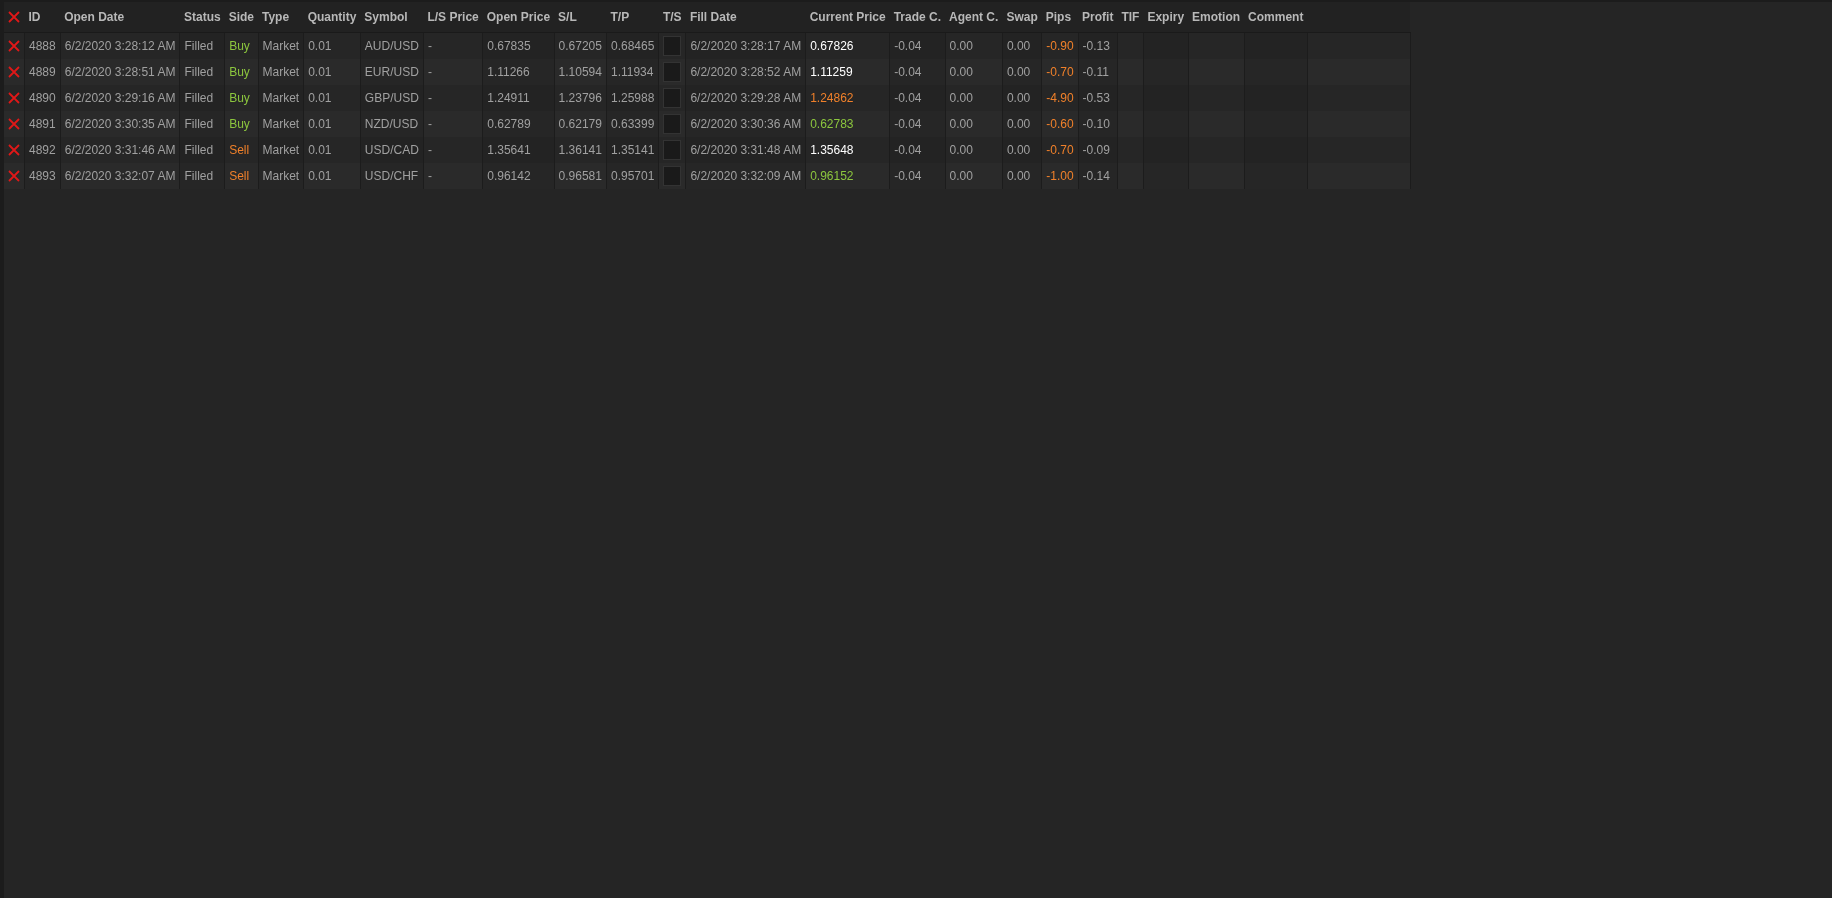 The image size is (1832, 898). What do you see at coordinates (632, 150) in the screenshot?
I see `table-cell: 1.35141` at bounding box center [632, 150].